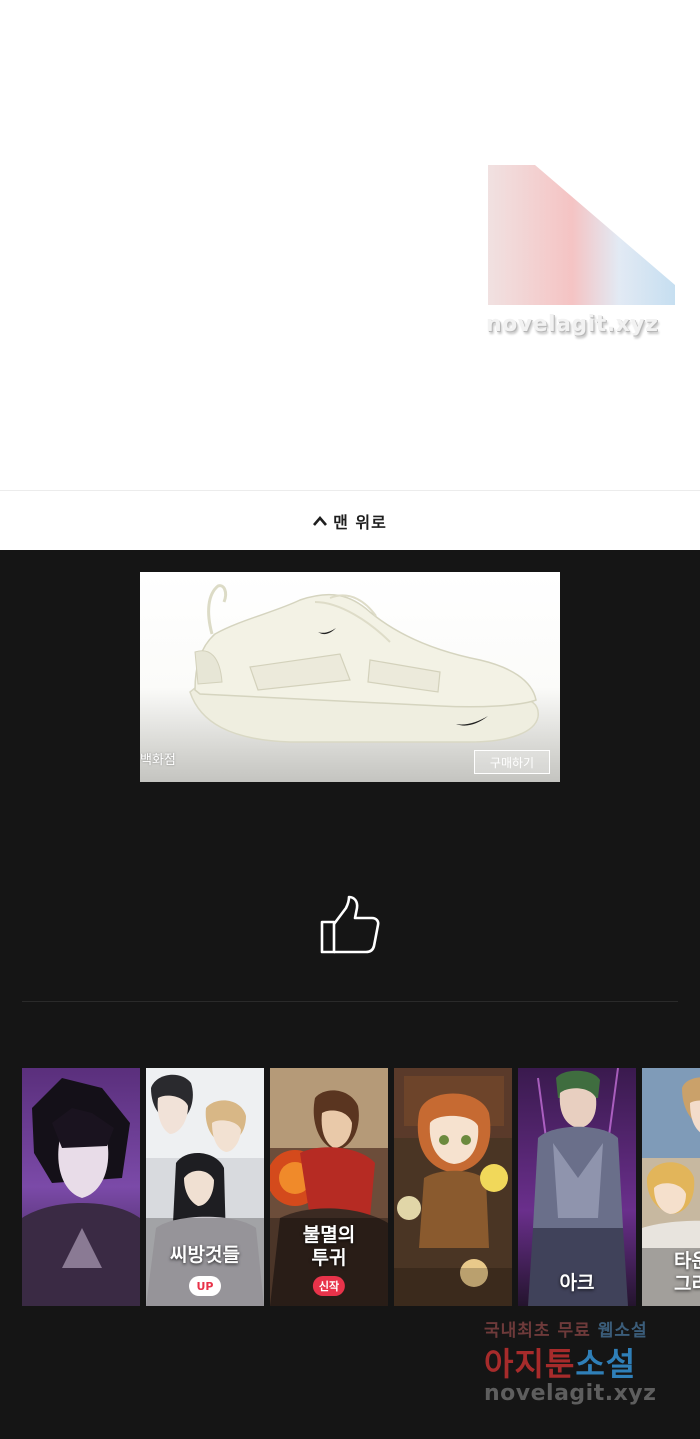  I want to click on watermark-tagline-part2: 웹소설, so click(622, 1331).